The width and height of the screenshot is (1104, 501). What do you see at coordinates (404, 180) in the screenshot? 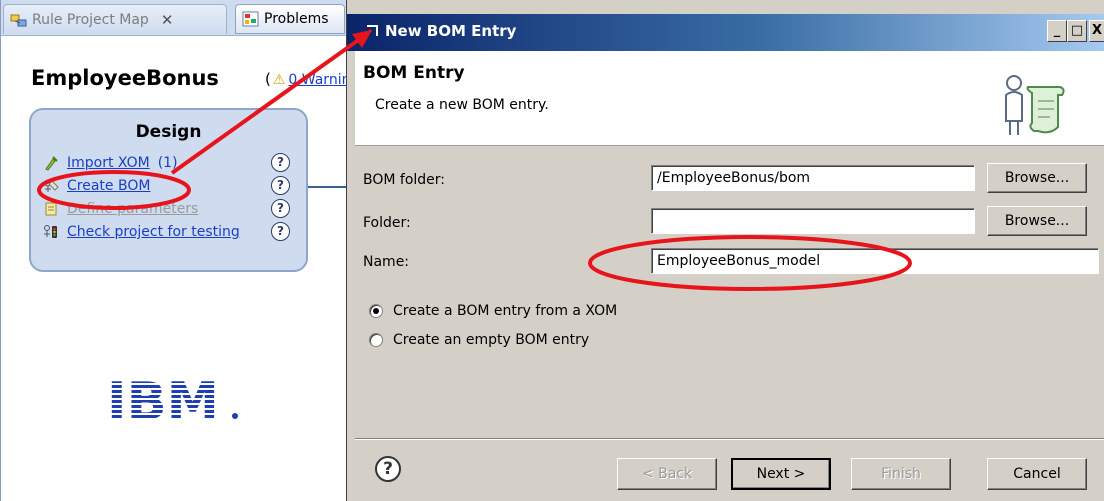
I see `bom-folder-label: BOM folder:` at bounding box center [404, 180].